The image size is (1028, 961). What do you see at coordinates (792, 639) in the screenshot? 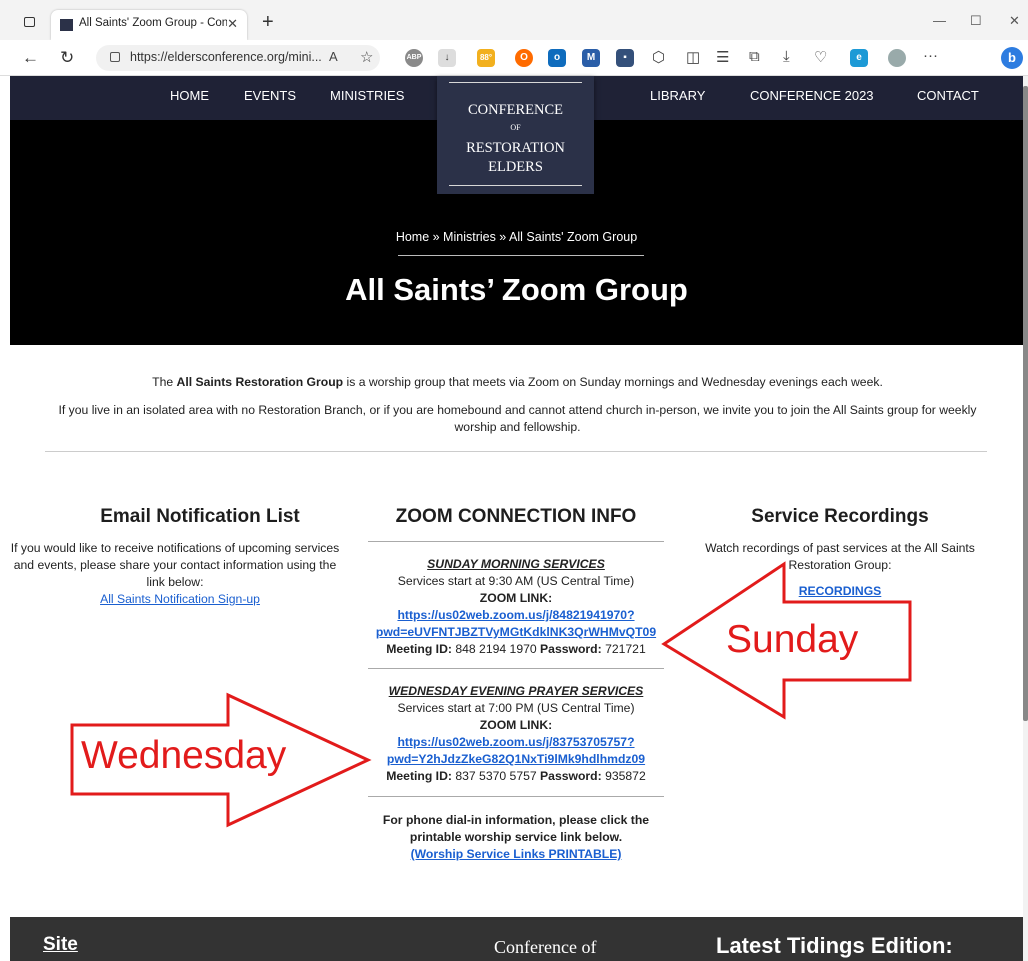
I see `sunday-annotation-label: Sunday` at bounding box center [792, 639].